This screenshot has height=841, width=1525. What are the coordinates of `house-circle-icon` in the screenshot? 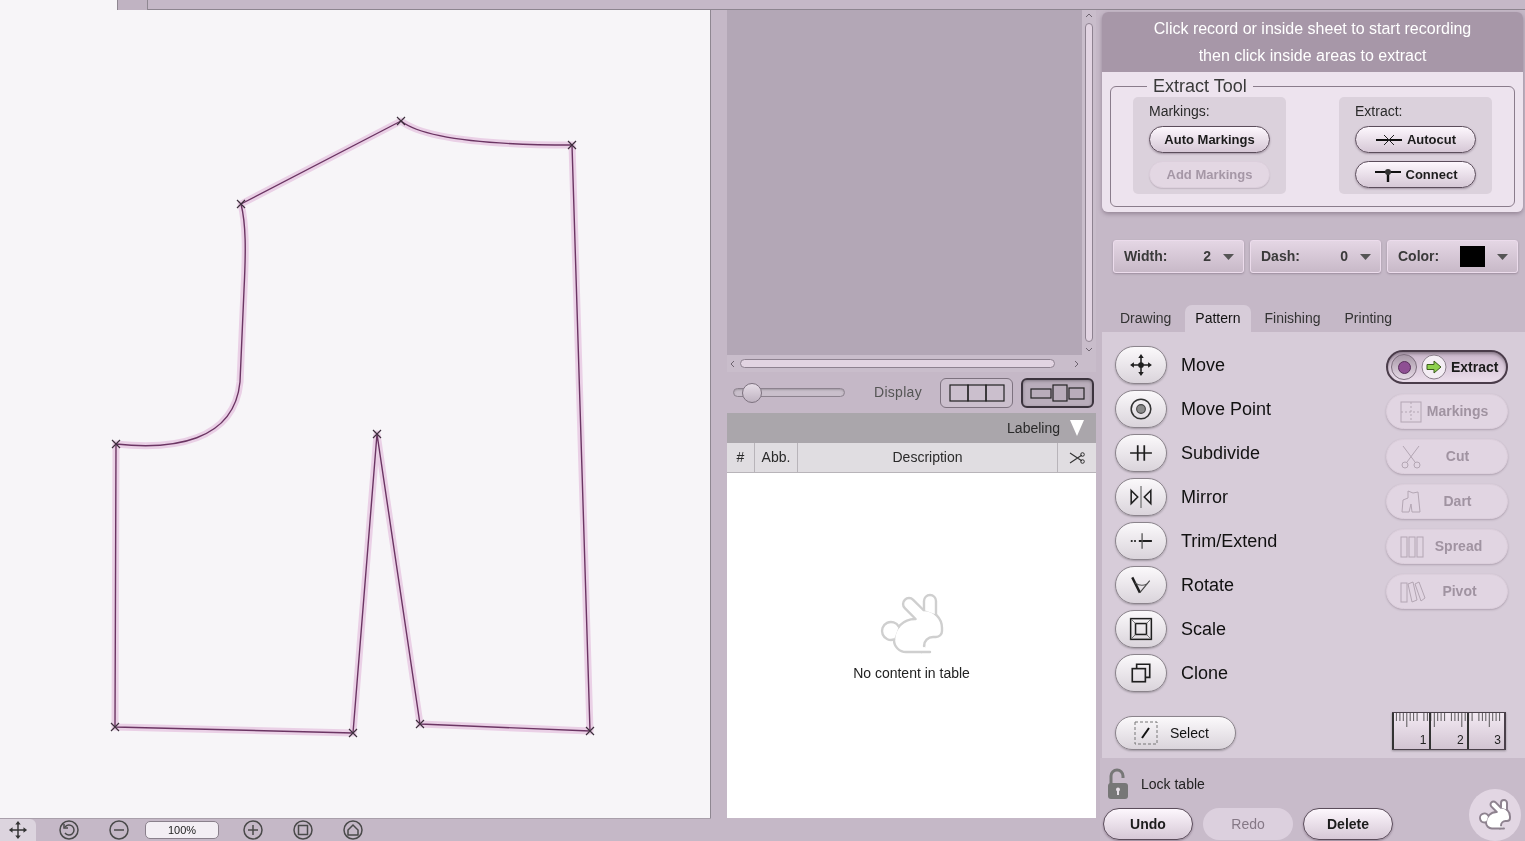 It's located at (353, 830).